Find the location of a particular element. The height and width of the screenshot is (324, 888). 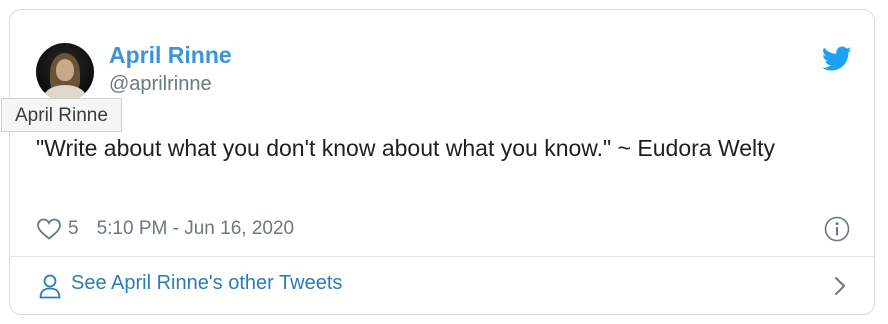

author-name: April Rinne is located at coordinates (170, 55).